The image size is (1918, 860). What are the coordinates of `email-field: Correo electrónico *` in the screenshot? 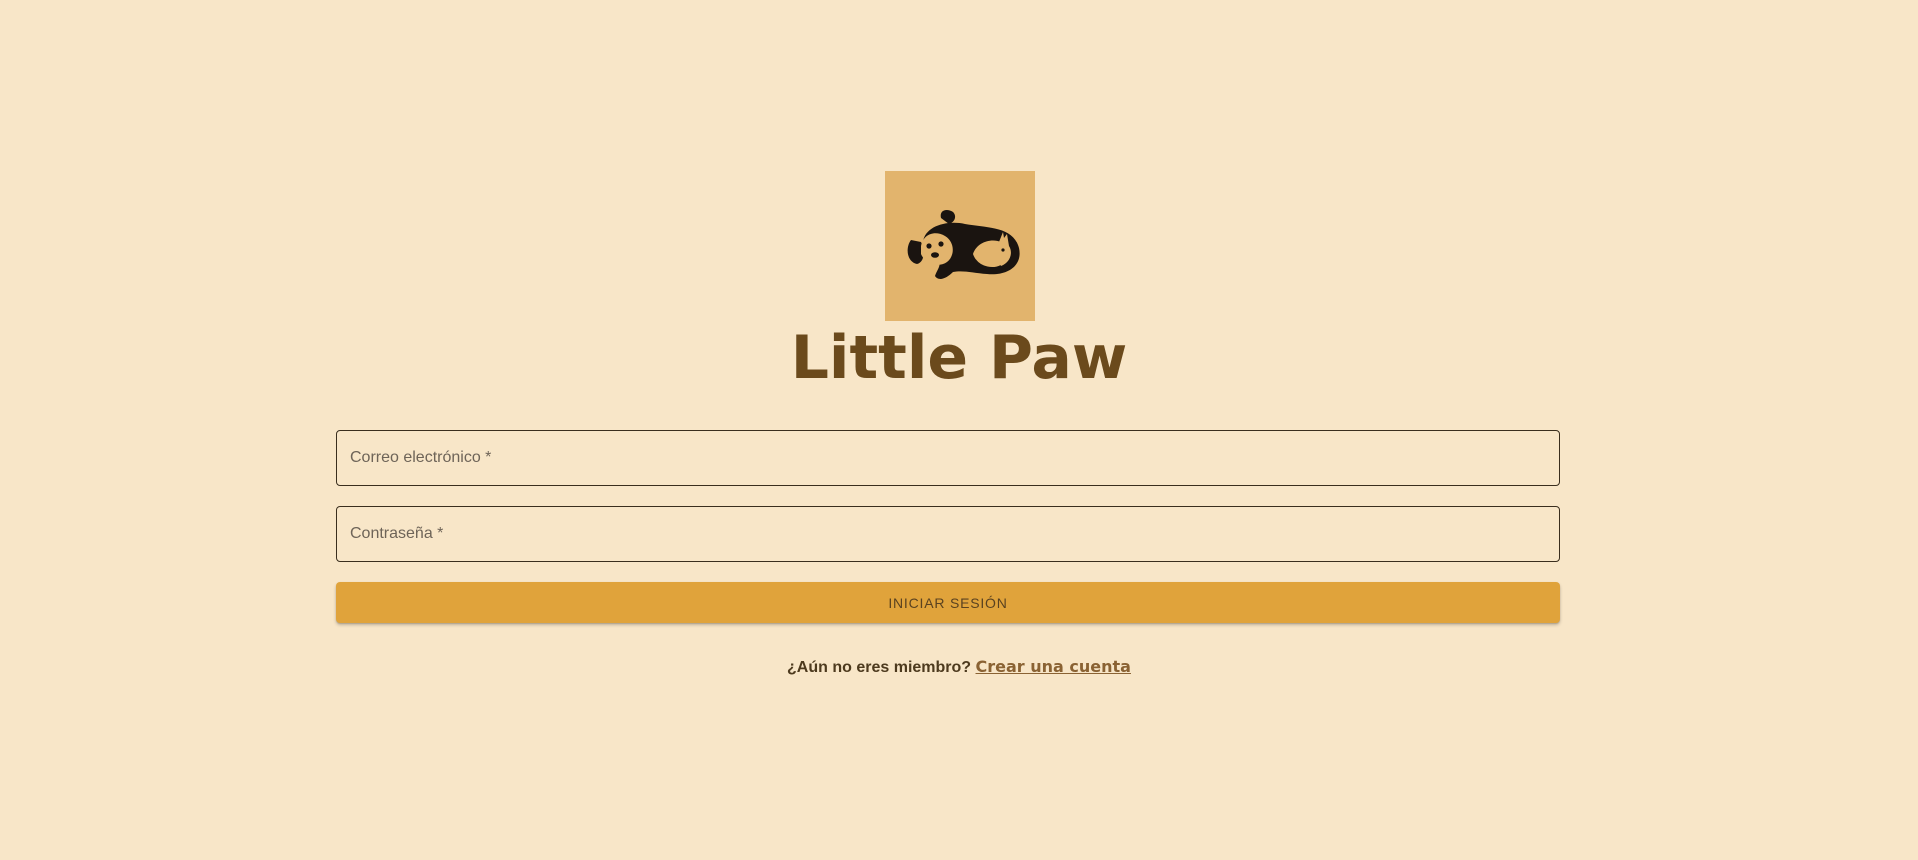 It's located at (948, 458).